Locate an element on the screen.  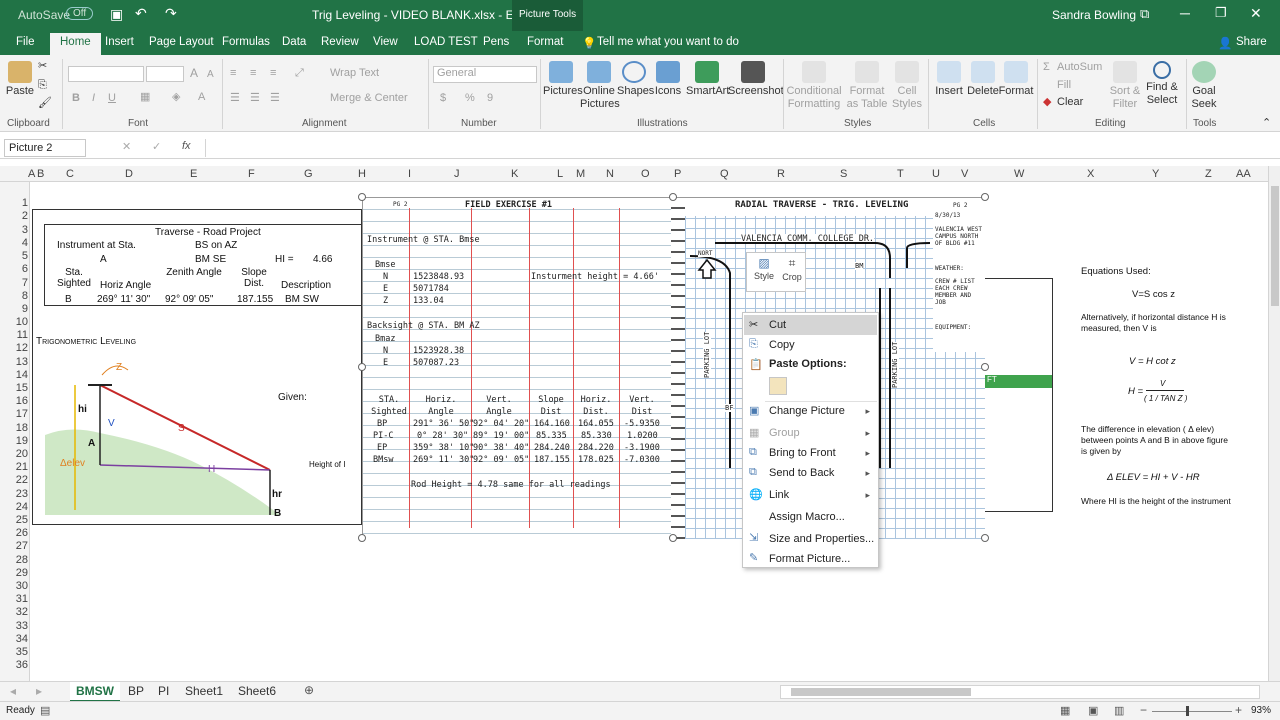
borders-icon: ▦ is located at coordinates (145, 97).